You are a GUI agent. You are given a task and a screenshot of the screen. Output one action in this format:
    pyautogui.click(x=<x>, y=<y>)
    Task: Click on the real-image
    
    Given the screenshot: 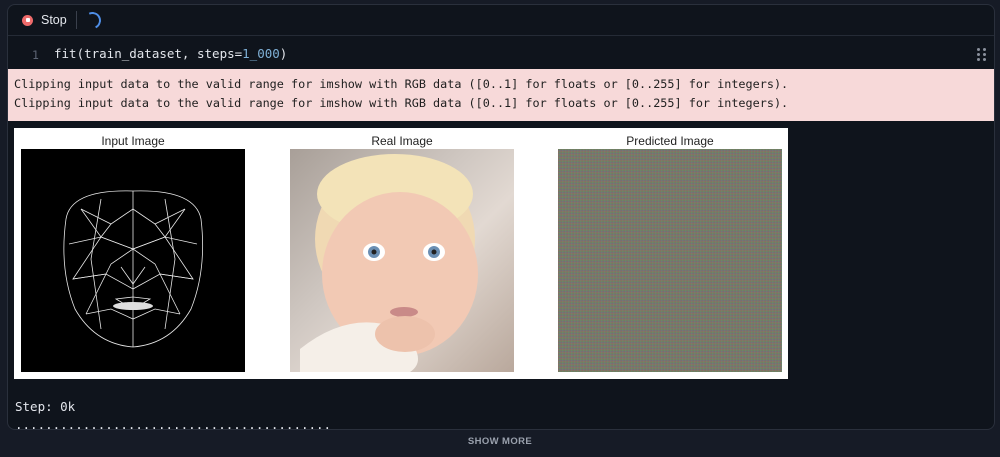 What is the action you would take?
    pyautogui.click(x=402, y=260)
    